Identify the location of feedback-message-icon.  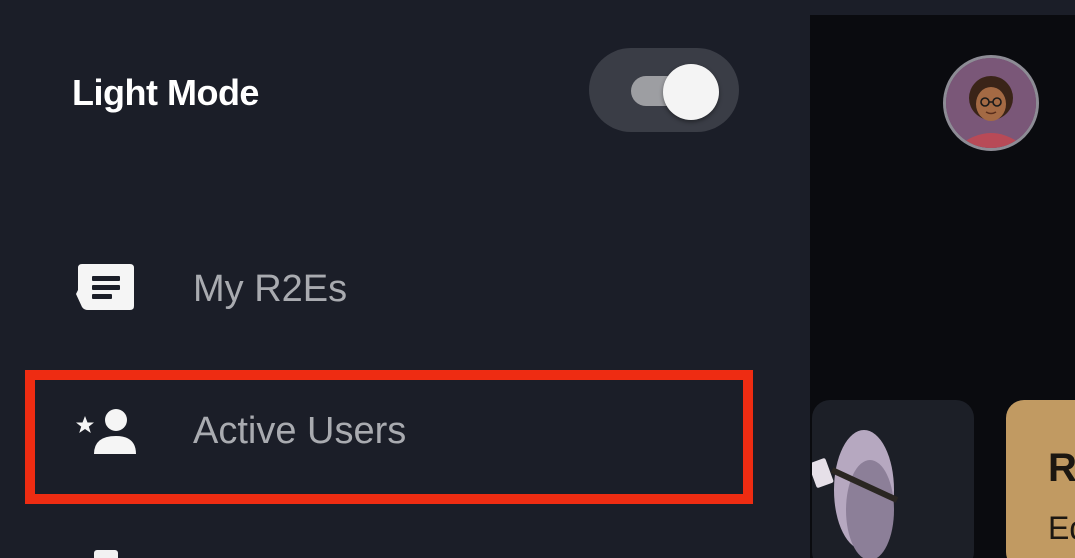
(105, 290).